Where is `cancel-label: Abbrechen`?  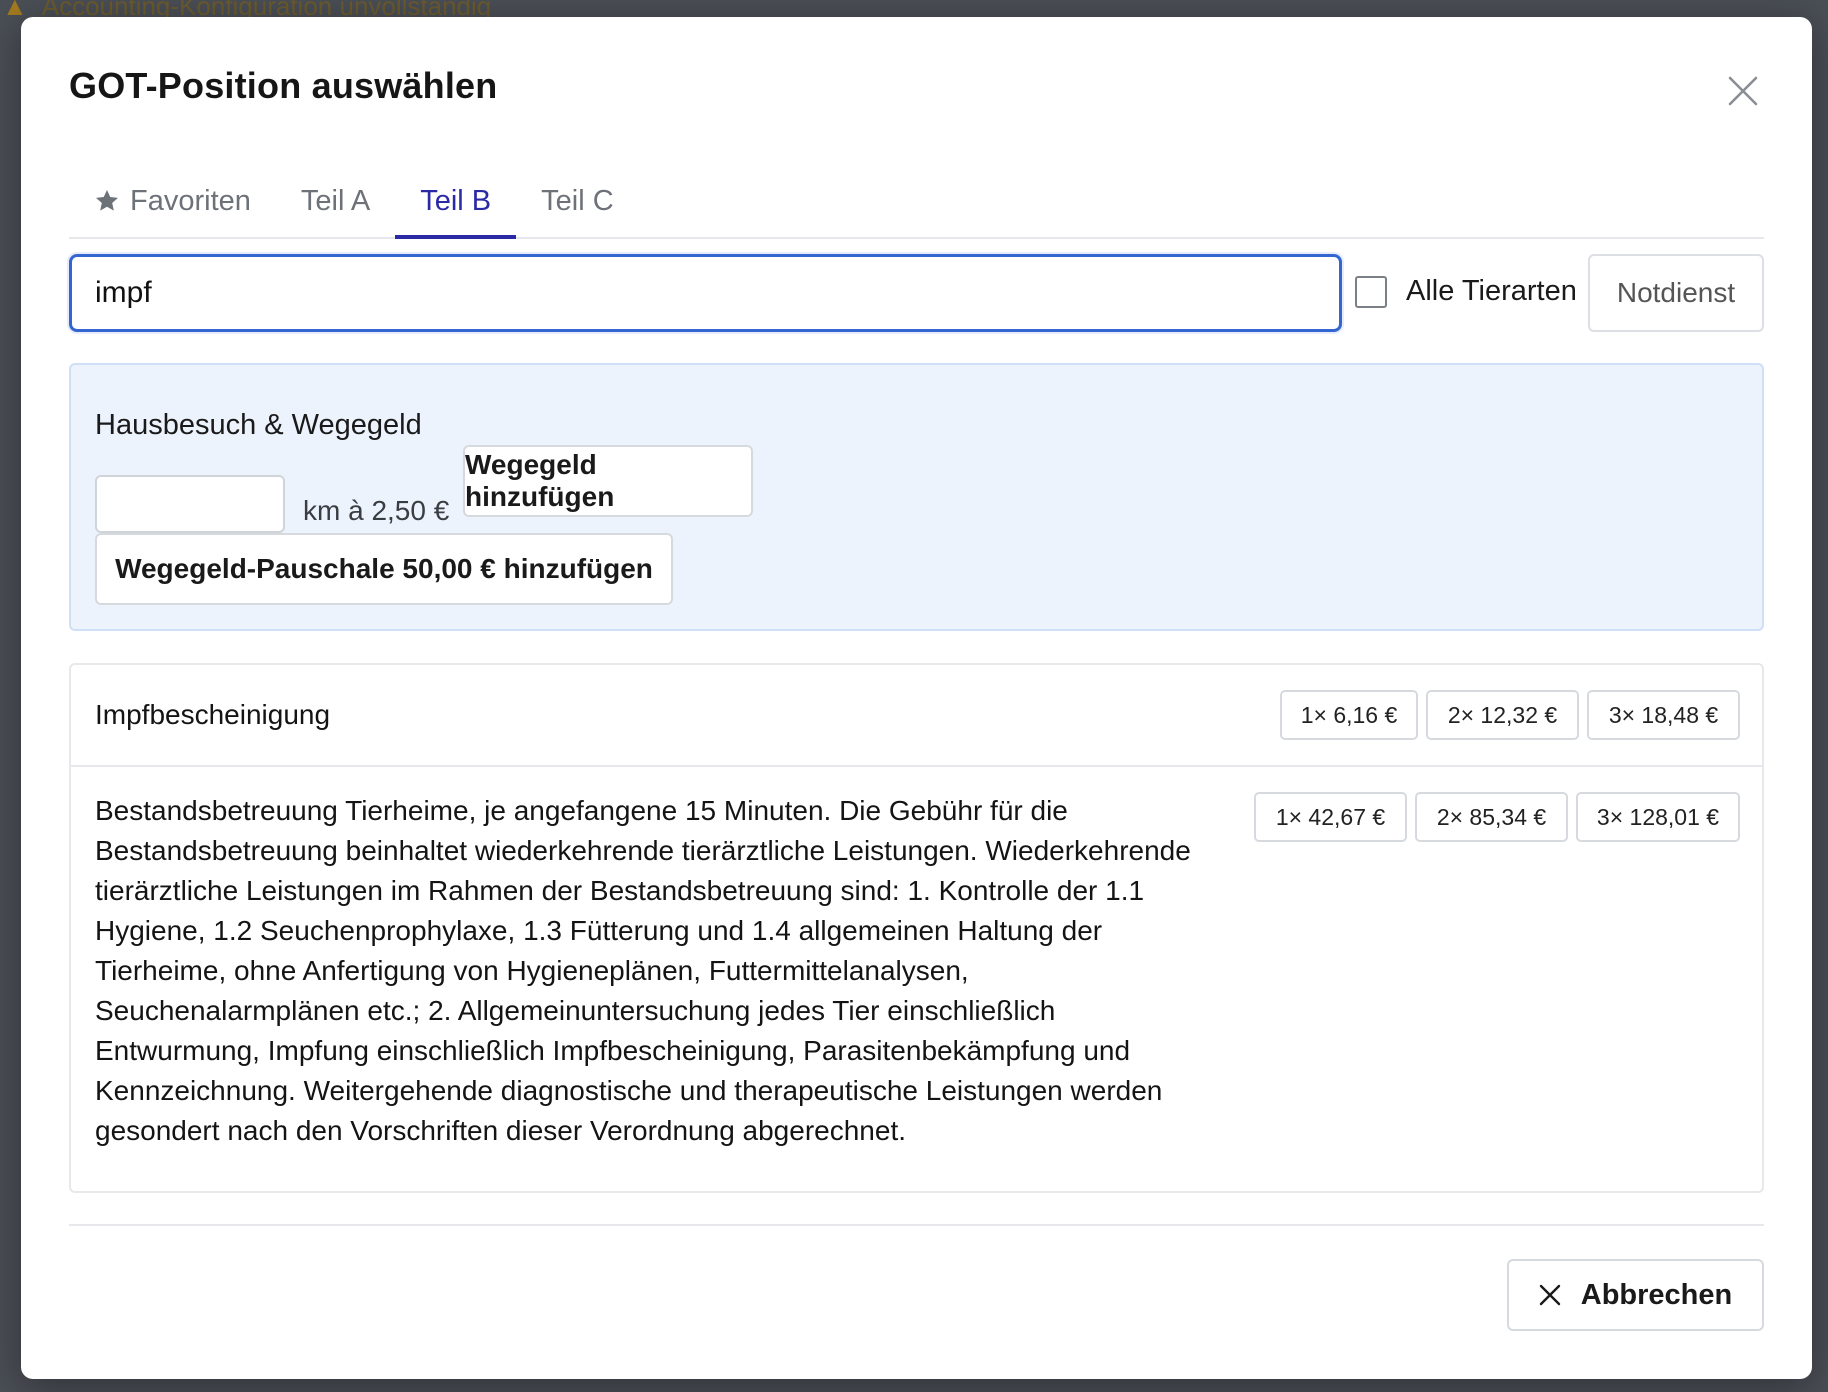
cancel-label: Abbrechen is located at coordinates (1656, 1294).